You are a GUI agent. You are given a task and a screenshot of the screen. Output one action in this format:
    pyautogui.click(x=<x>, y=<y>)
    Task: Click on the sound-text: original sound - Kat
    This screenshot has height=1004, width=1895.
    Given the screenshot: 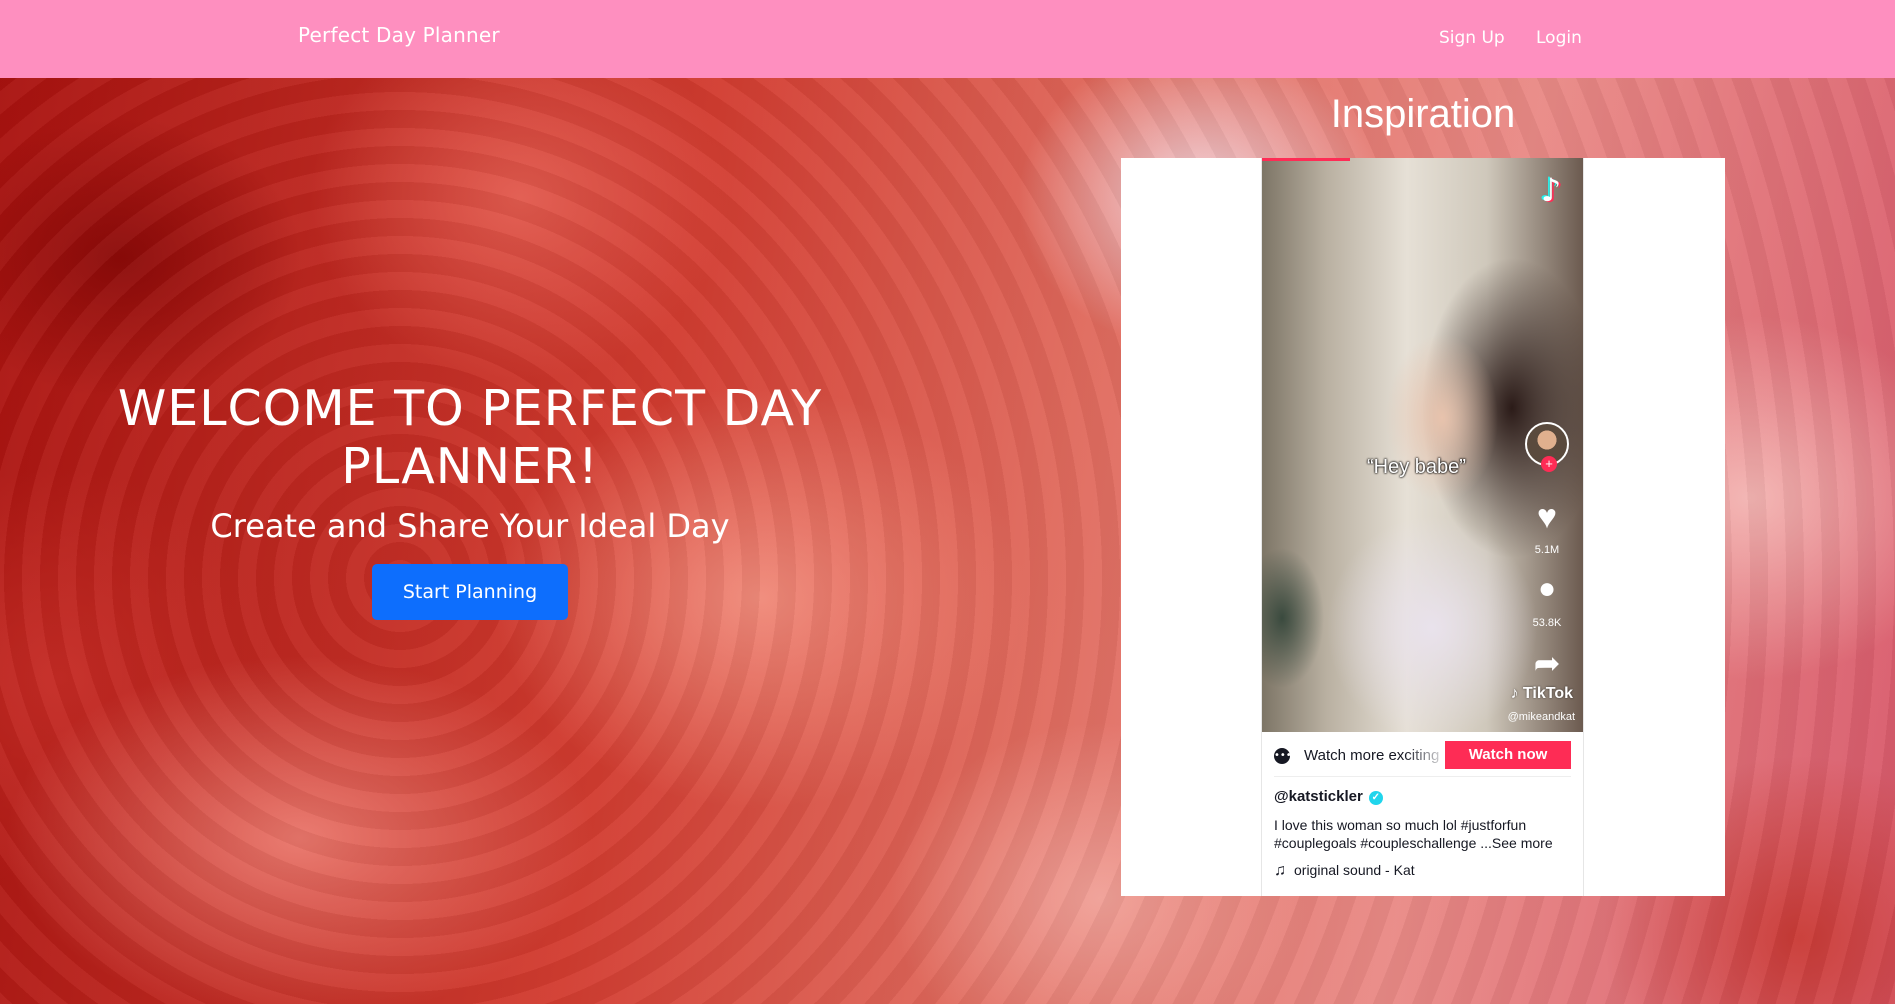 What is the action you would take?
    pyautogui.click(x=1354, y=870)
    